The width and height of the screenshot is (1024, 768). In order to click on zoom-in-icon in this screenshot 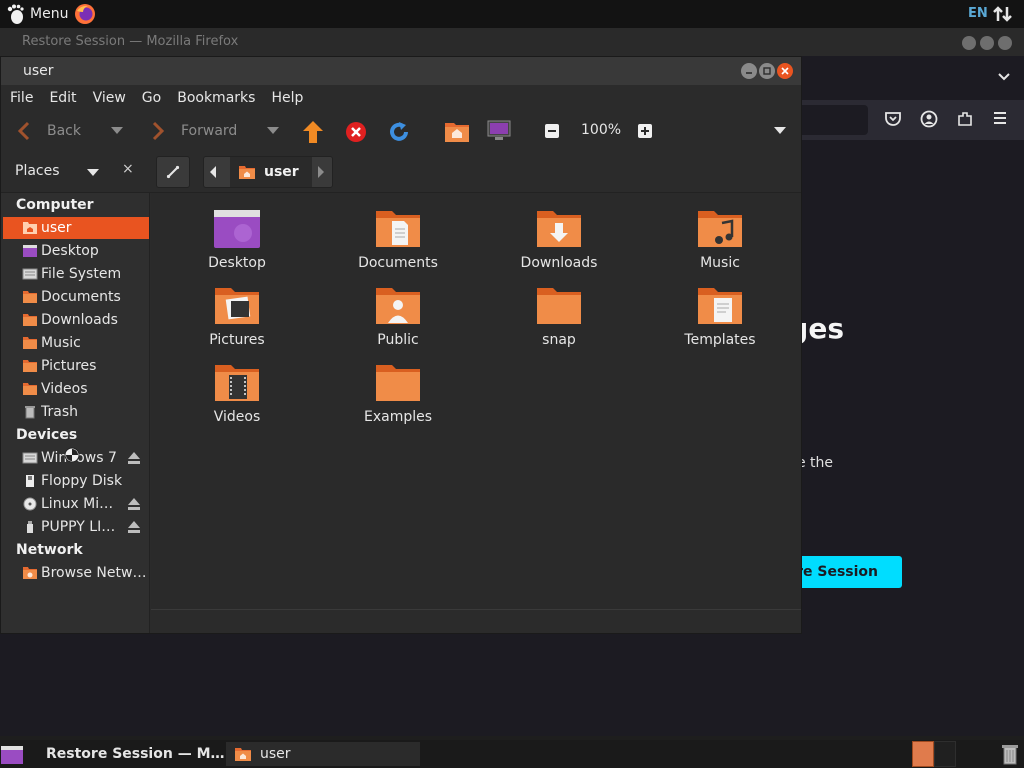, I will do `click(645, 131)`.